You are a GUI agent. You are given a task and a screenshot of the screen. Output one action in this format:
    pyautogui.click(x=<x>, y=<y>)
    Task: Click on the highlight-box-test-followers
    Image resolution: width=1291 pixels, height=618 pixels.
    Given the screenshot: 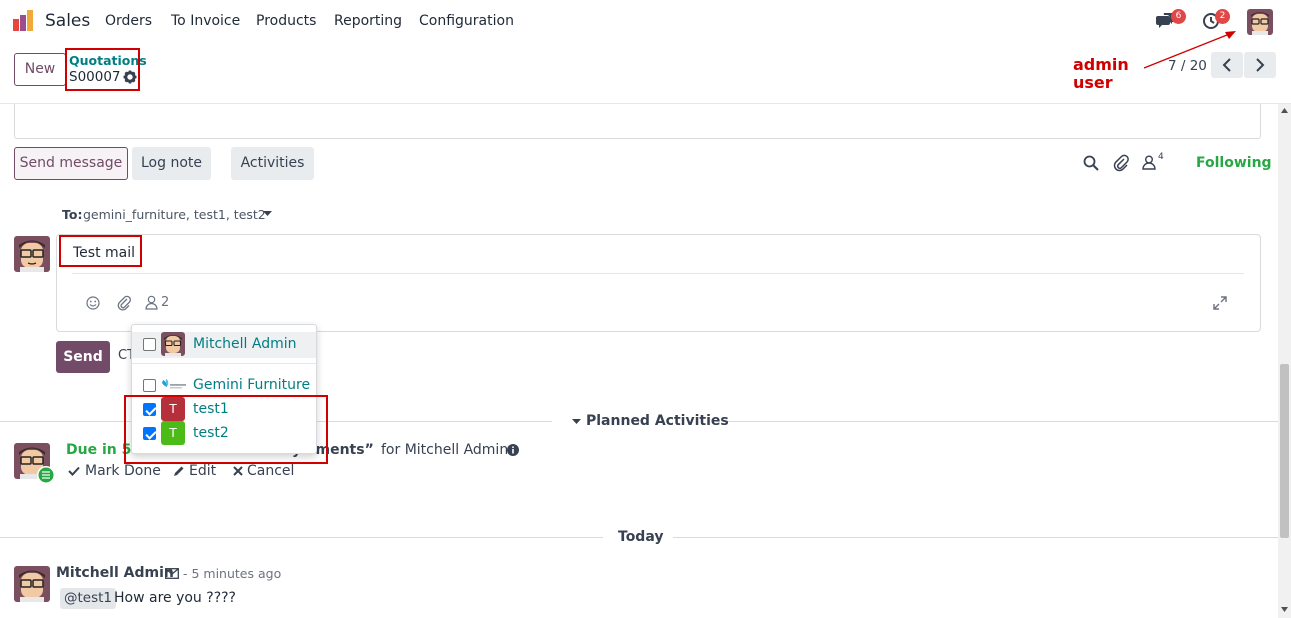 What is the action you would take?
    pyautogui.click(x=226, y=429)
    